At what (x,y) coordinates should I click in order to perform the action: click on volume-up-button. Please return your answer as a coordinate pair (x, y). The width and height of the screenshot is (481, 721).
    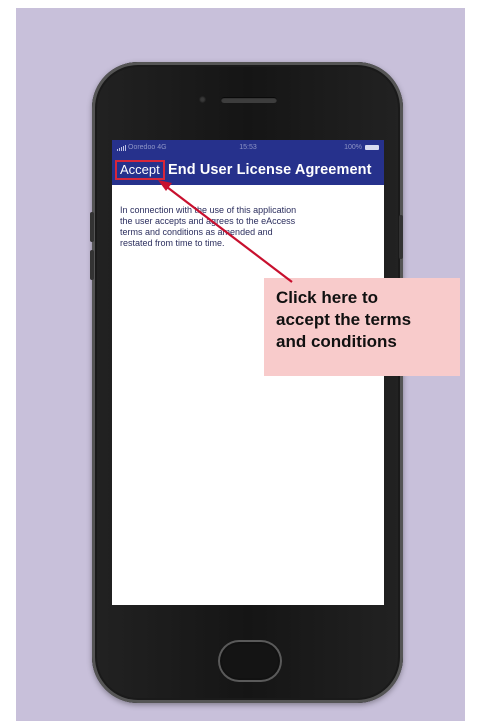
    Looking at the image, I should click on (92, 227).